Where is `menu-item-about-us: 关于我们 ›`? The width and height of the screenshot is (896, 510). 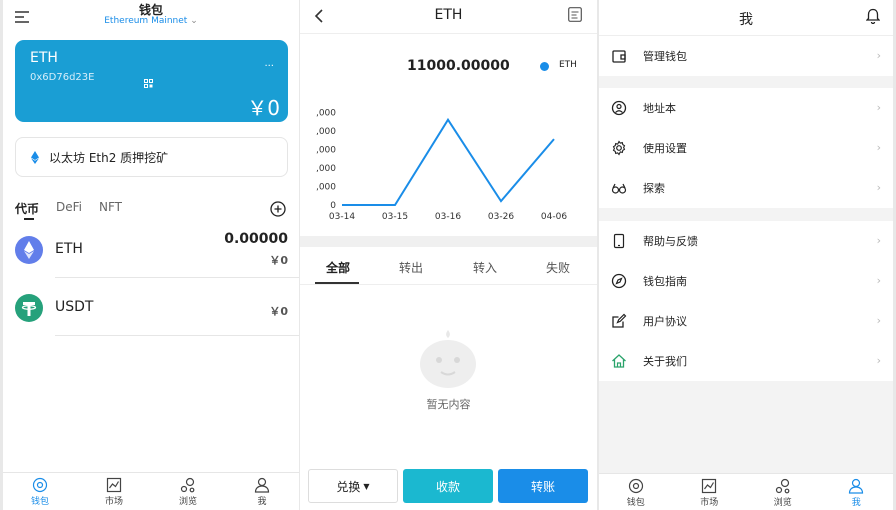
menu-item-about-us: 关于我们 › is located at coordinates (746, 361).